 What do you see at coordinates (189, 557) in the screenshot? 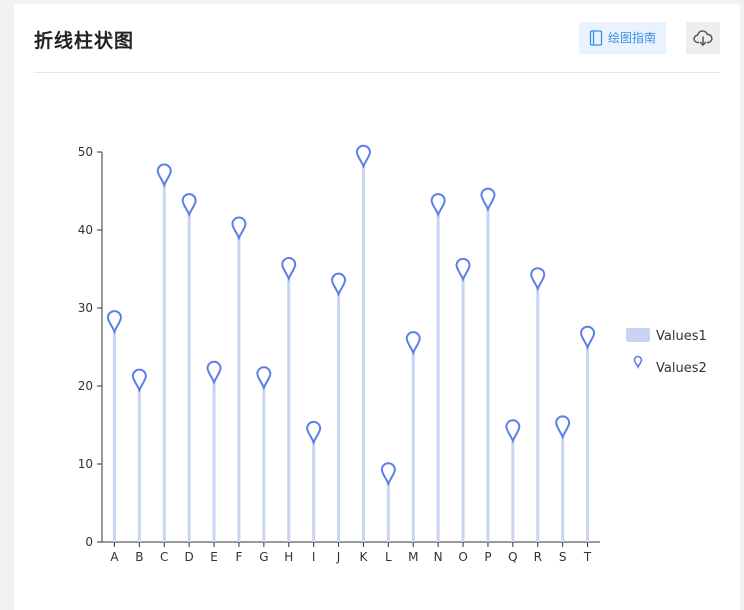
I see `x-tick-label: D` at bounding box center [189, 557].